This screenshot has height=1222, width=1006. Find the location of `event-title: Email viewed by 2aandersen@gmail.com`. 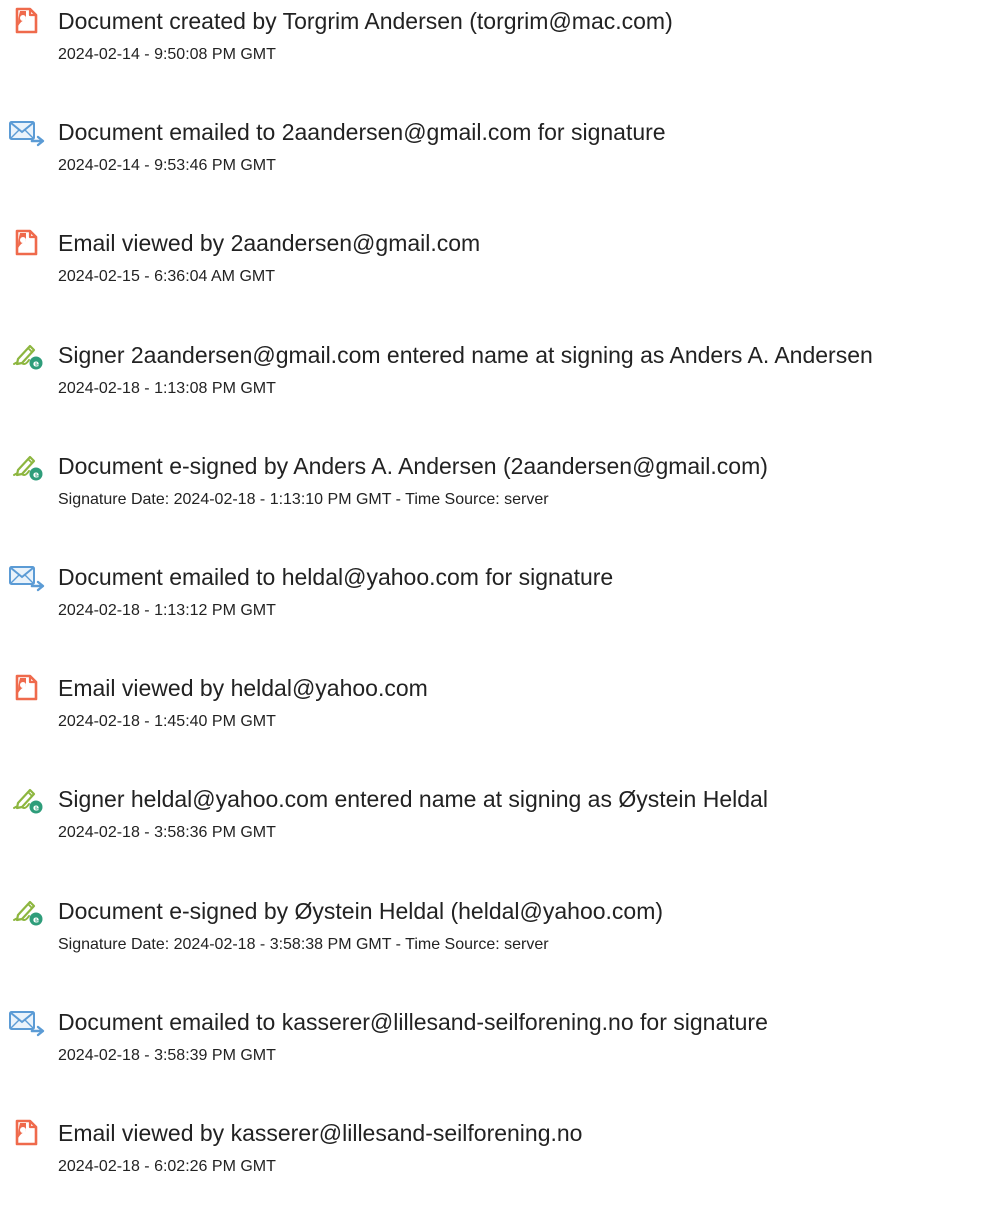

event-title: Email viewed by 2aandersen@gmail.com is located at coordinates (269, 243).